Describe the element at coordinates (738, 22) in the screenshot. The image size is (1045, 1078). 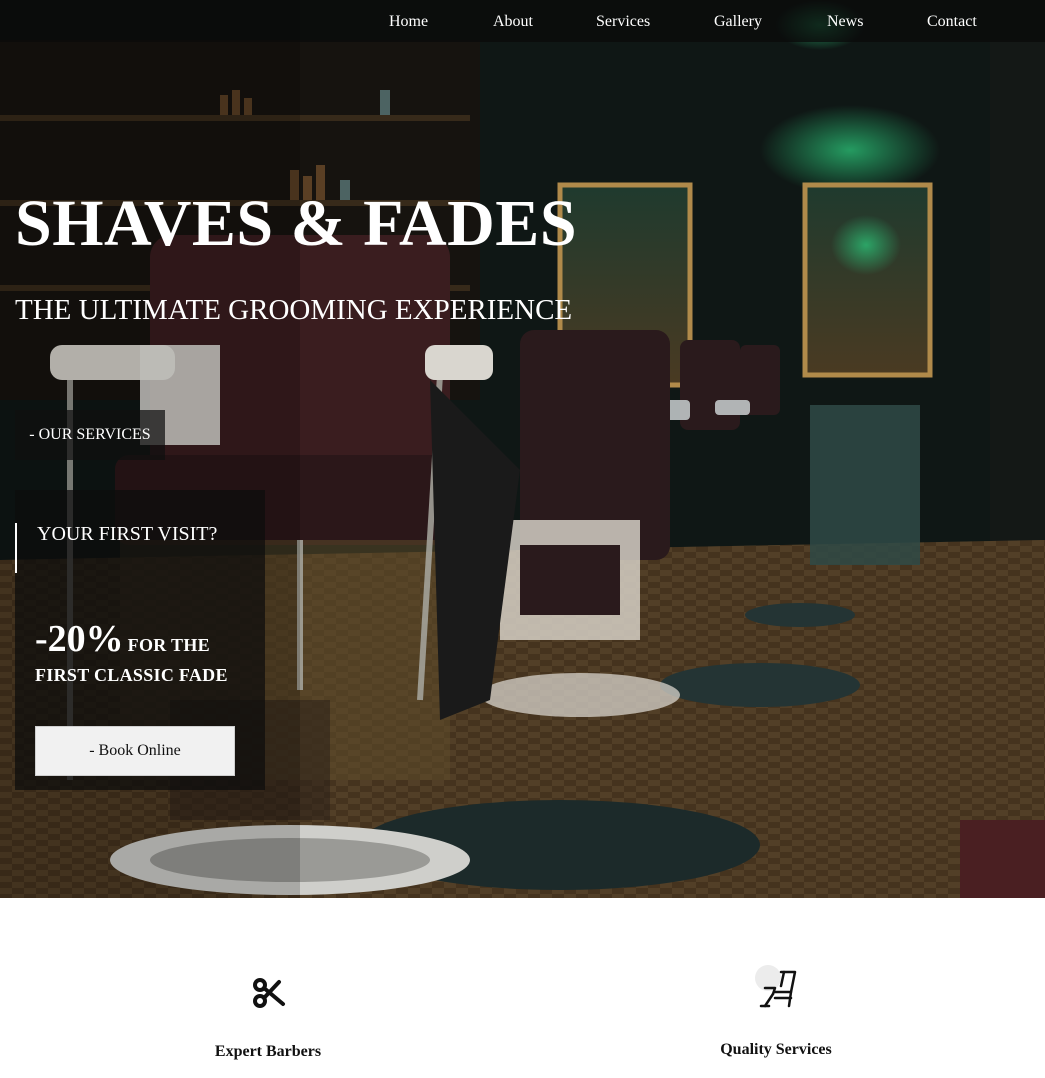
I see `nav-link-gallery: Gallery` at that location.